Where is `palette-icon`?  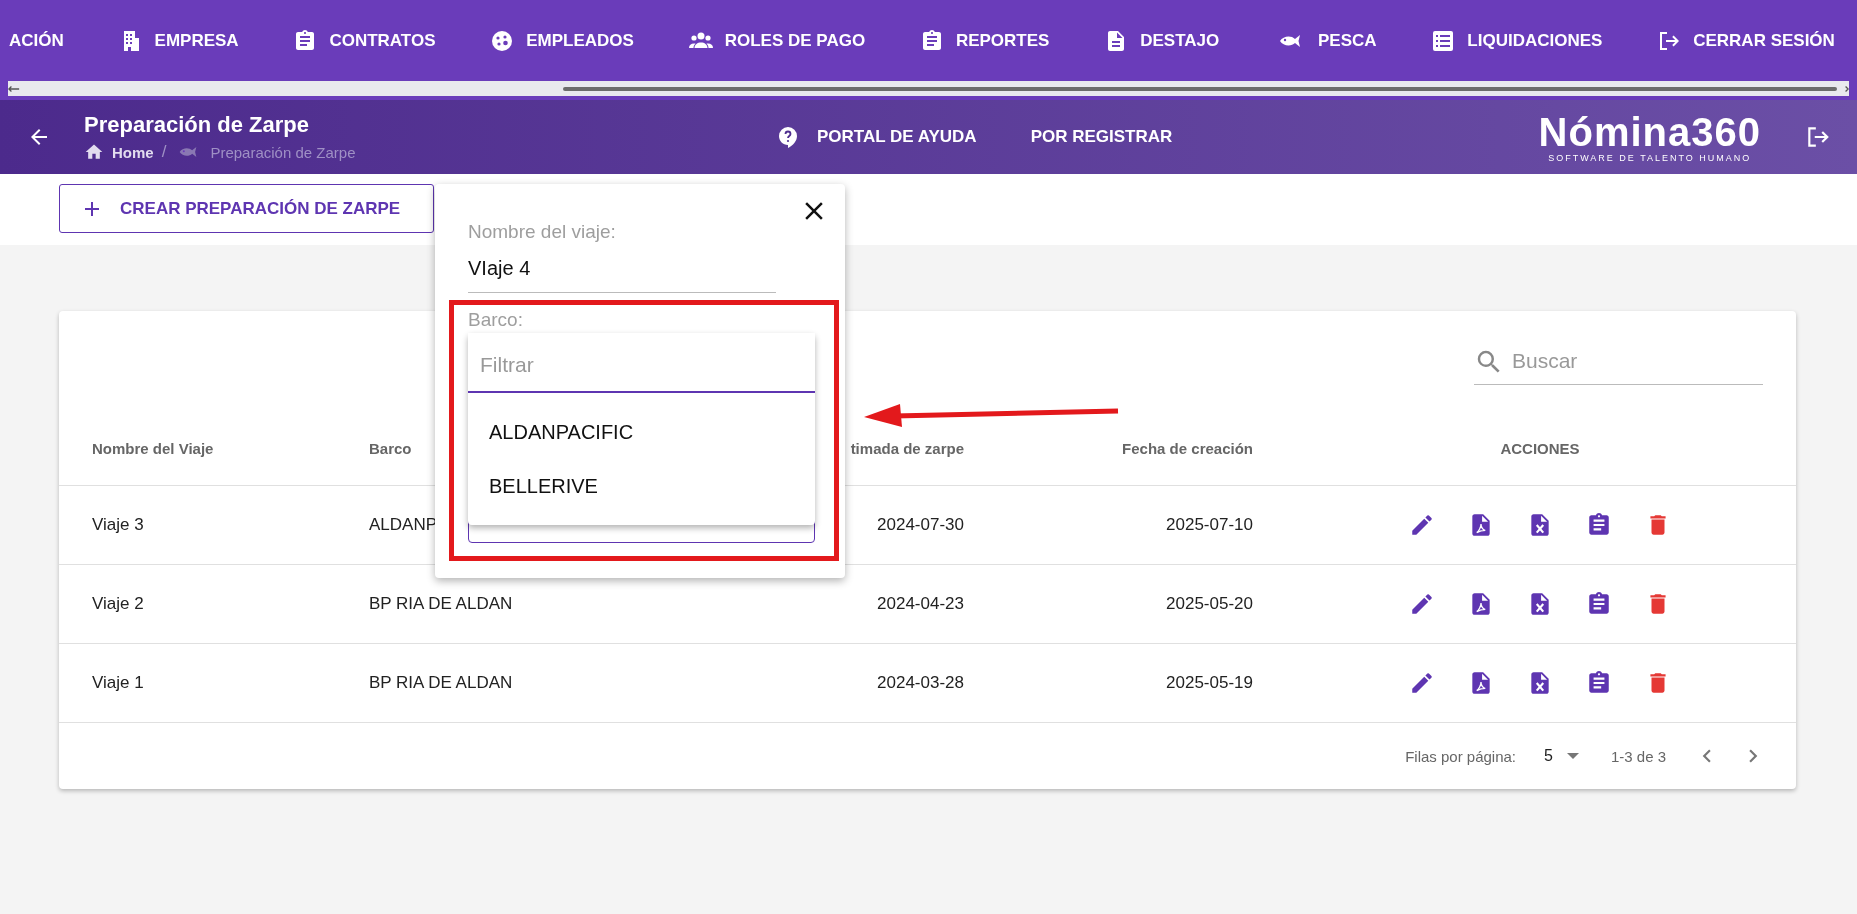 palette-icon is located at coordinates (502, 40).